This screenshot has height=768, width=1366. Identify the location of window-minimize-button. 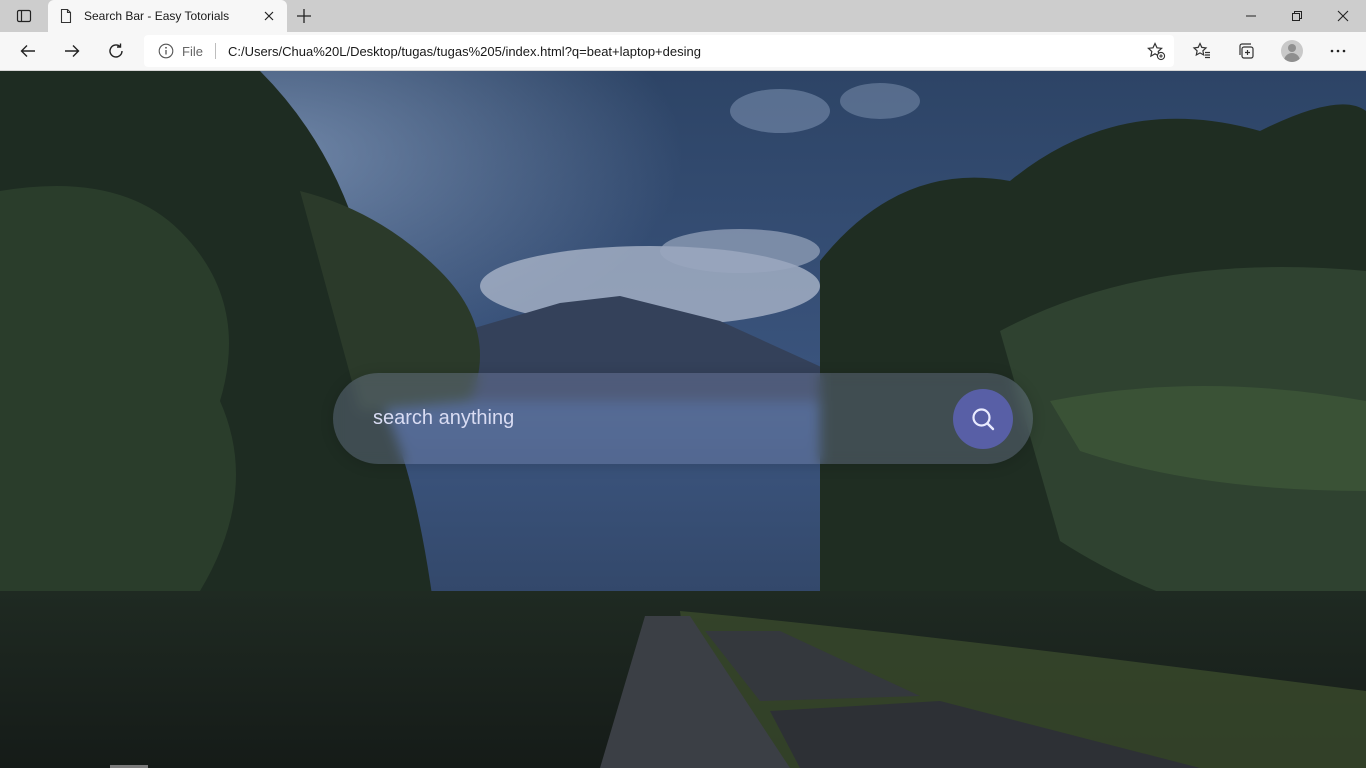
(1251, 16).